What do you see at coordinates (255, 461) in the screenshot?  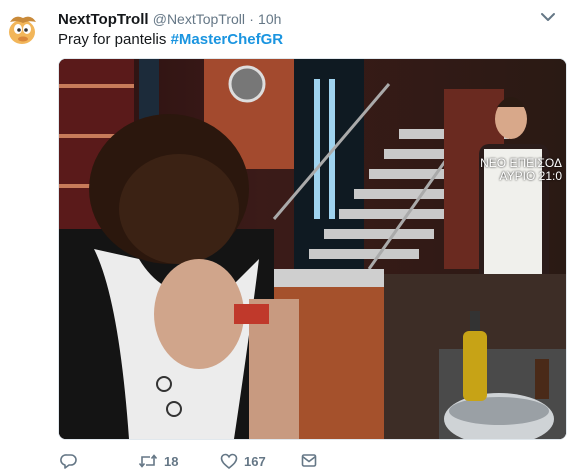 I see `like-count: 167` at bounding box center [255, 461].